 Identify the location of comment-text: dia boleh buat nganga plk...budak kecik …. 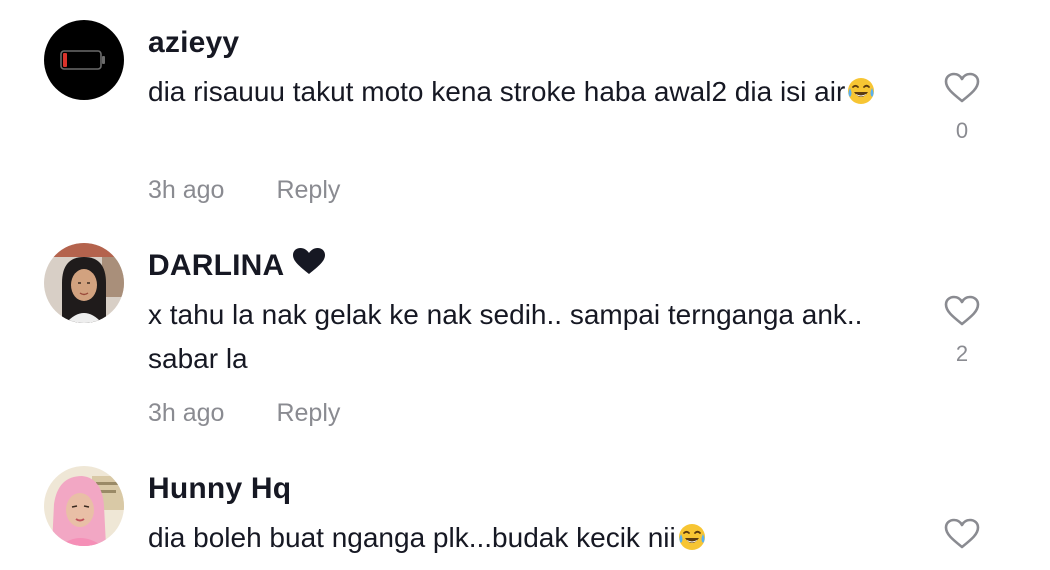
(528, 540).